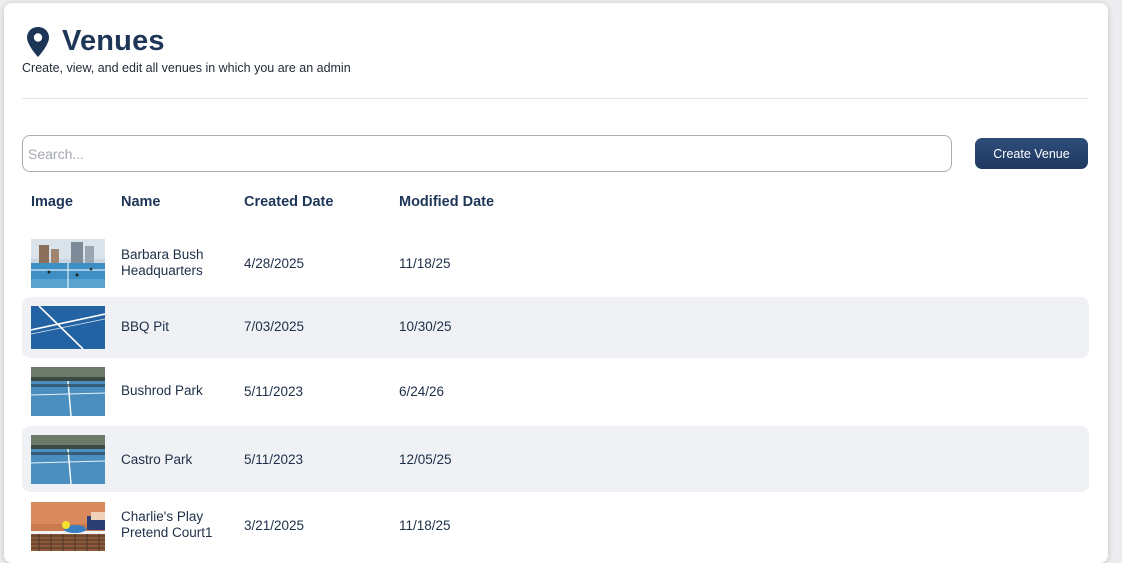 This screenshot has height=563, width=1122. Describe the element at coordinates (422, 391) in the screenshot. I see `venue-modified-date: 6/24/26` at that location.